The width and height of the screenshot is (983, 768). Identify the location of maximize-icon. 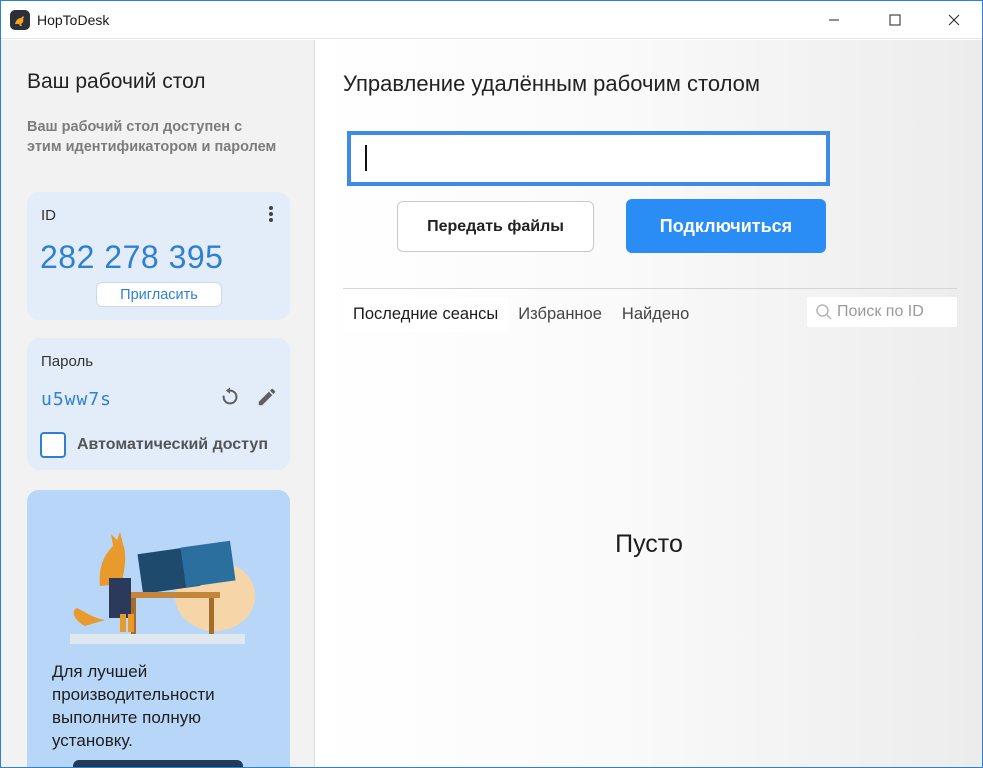
(895, 20).